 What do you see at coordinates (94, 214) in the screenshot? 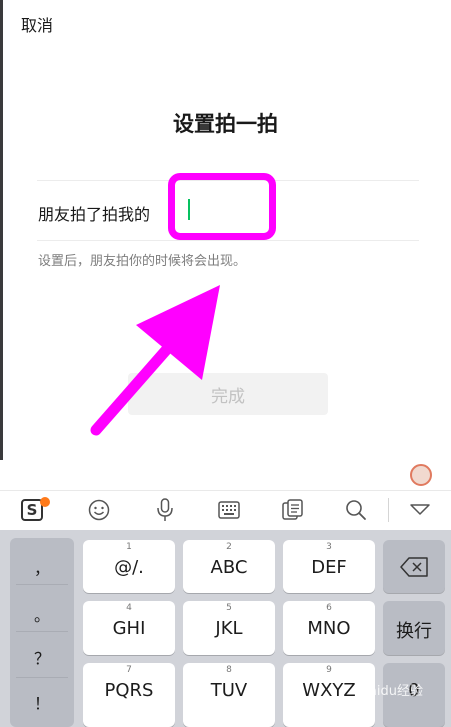
I see `pat-label: 朋友拍了拍我的` at bounding box center [94, 214].